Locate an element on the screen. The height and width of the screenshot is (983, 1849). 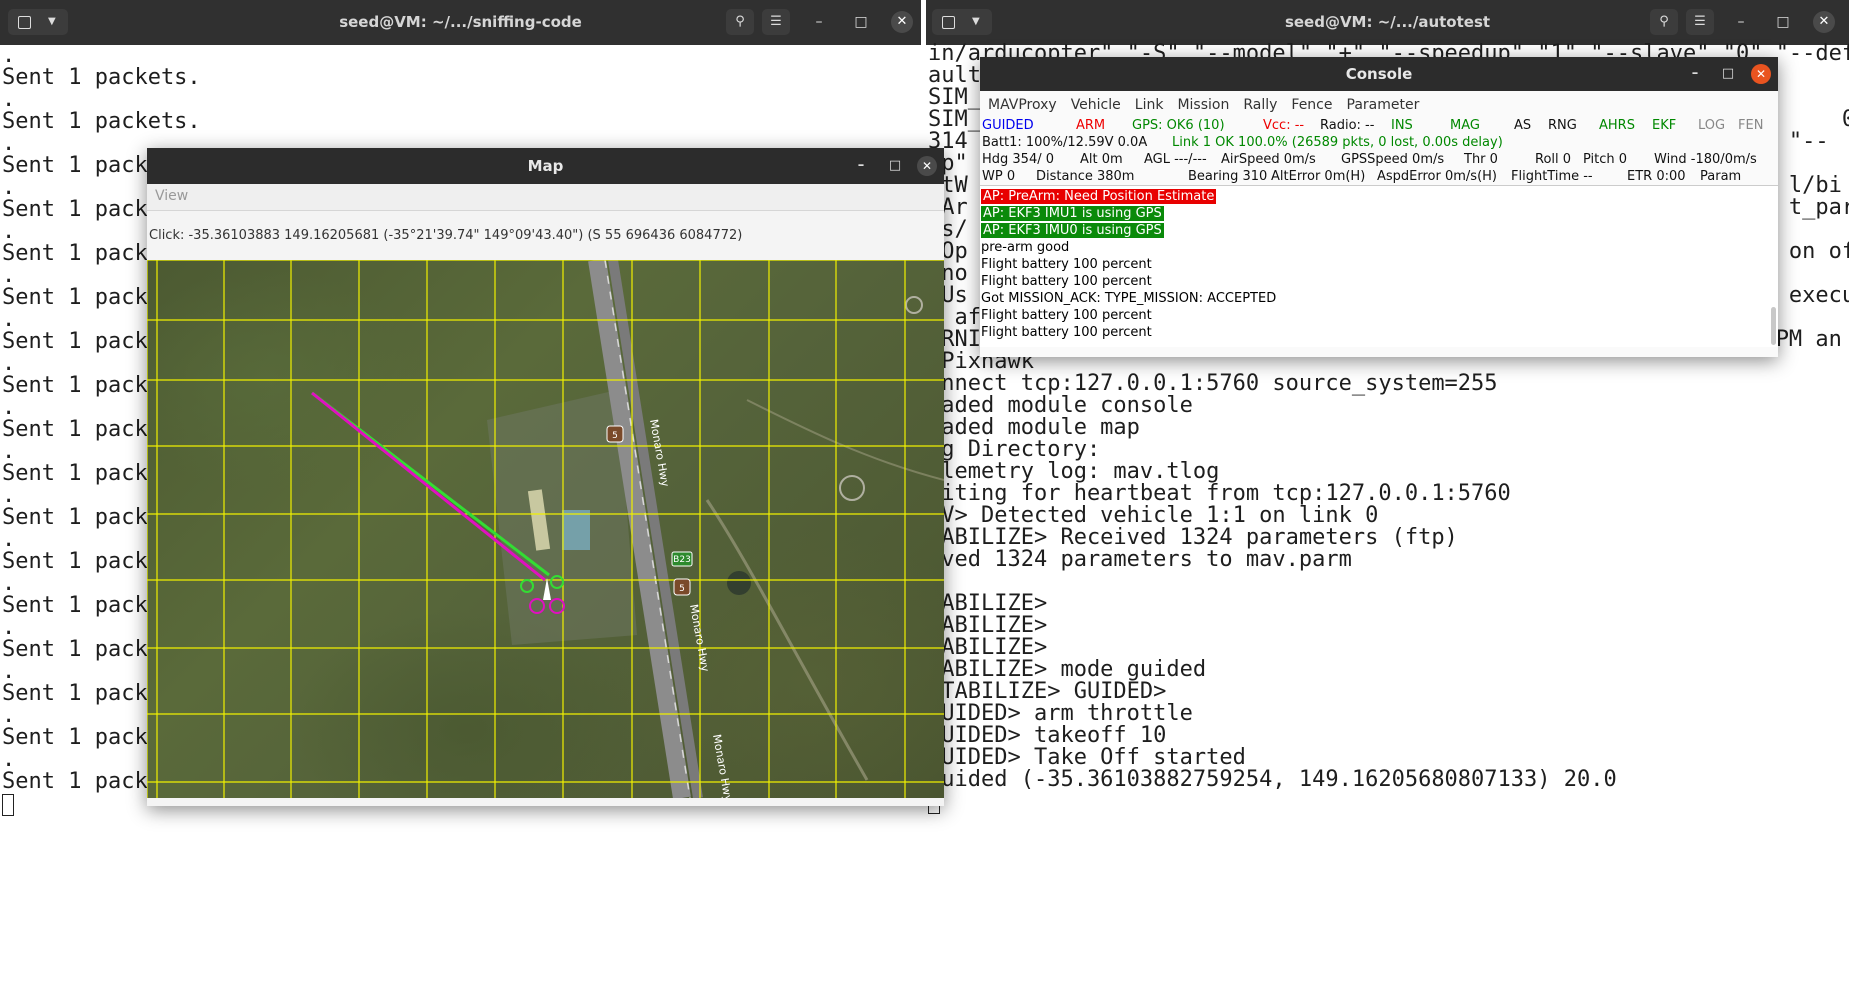
console-scrollbar-thumb is located at coordinates (1773, 326).